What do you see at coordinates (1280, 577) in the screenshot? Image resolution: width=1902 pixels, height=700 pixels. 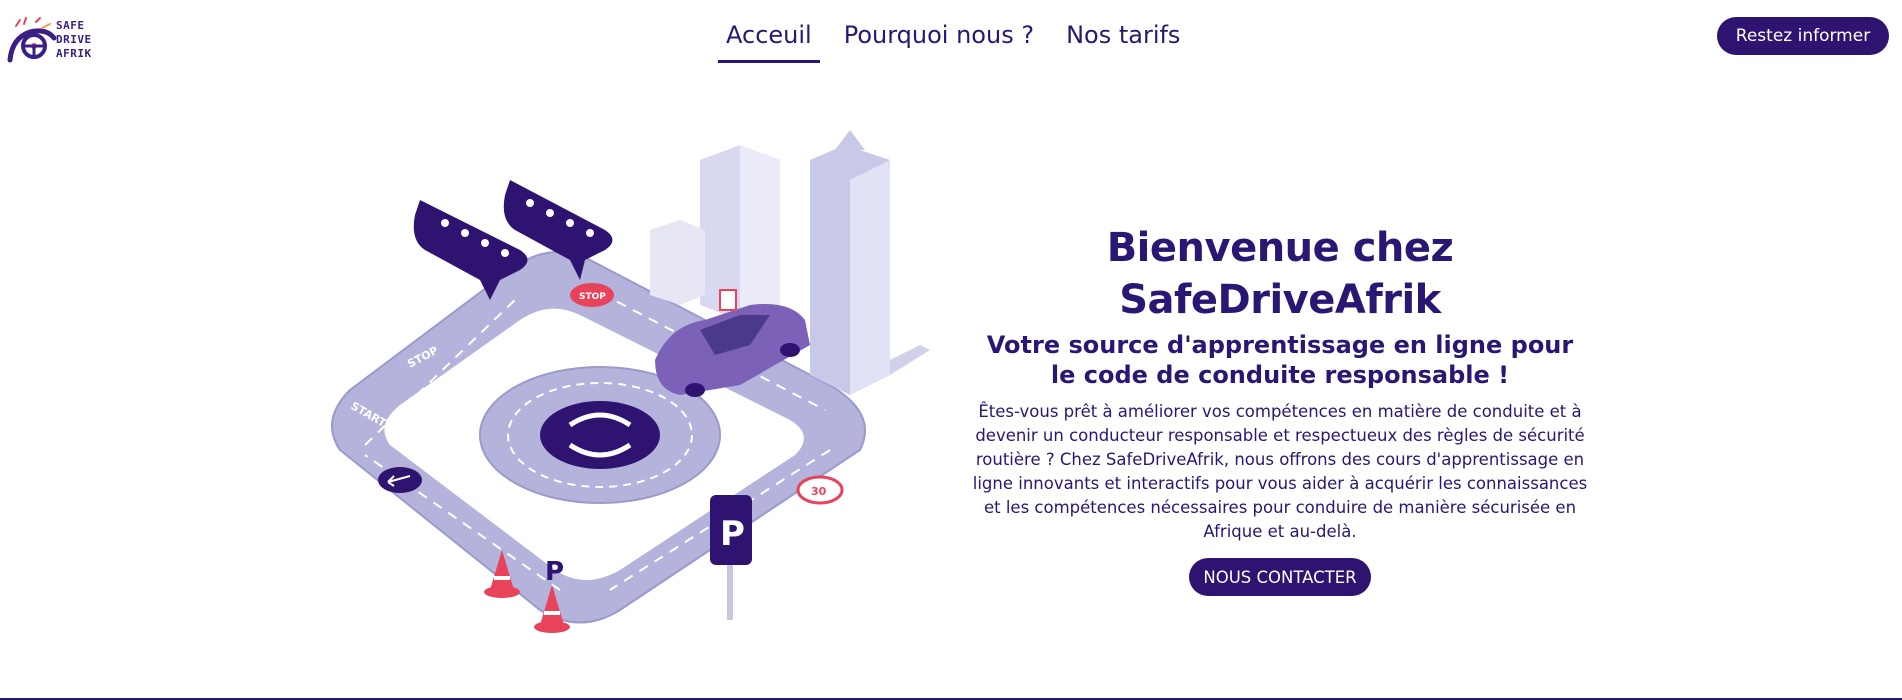 I see `nous-contacter-button: NOUS CONTACTER` at bounding box center [1280, 577].